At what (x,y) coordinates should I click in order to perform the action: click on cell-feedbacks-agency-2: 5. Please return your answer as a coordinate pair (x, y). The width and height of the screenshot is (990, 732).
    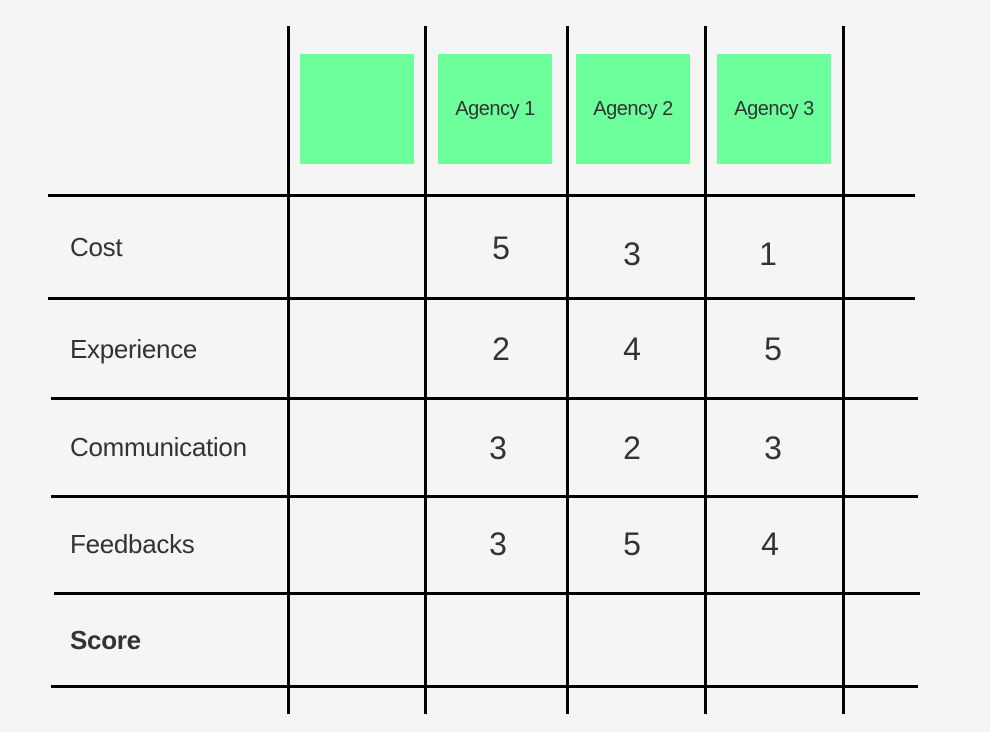
    Looking at the image, I should click on (632, 544).